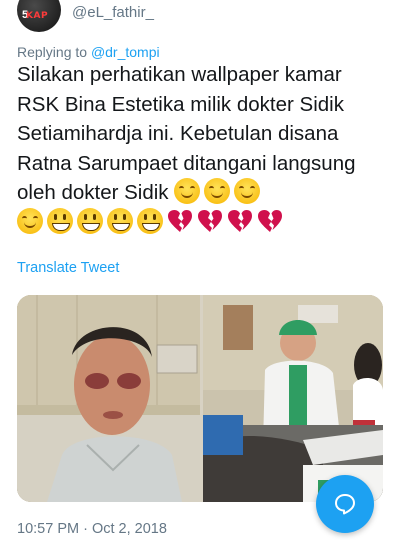 The width and height of the screenshot is (400, 540). Describe the element at coordinates (68, 268) in the screenshot. I see `translate-tweet-link: Translate Tweet` at that location.